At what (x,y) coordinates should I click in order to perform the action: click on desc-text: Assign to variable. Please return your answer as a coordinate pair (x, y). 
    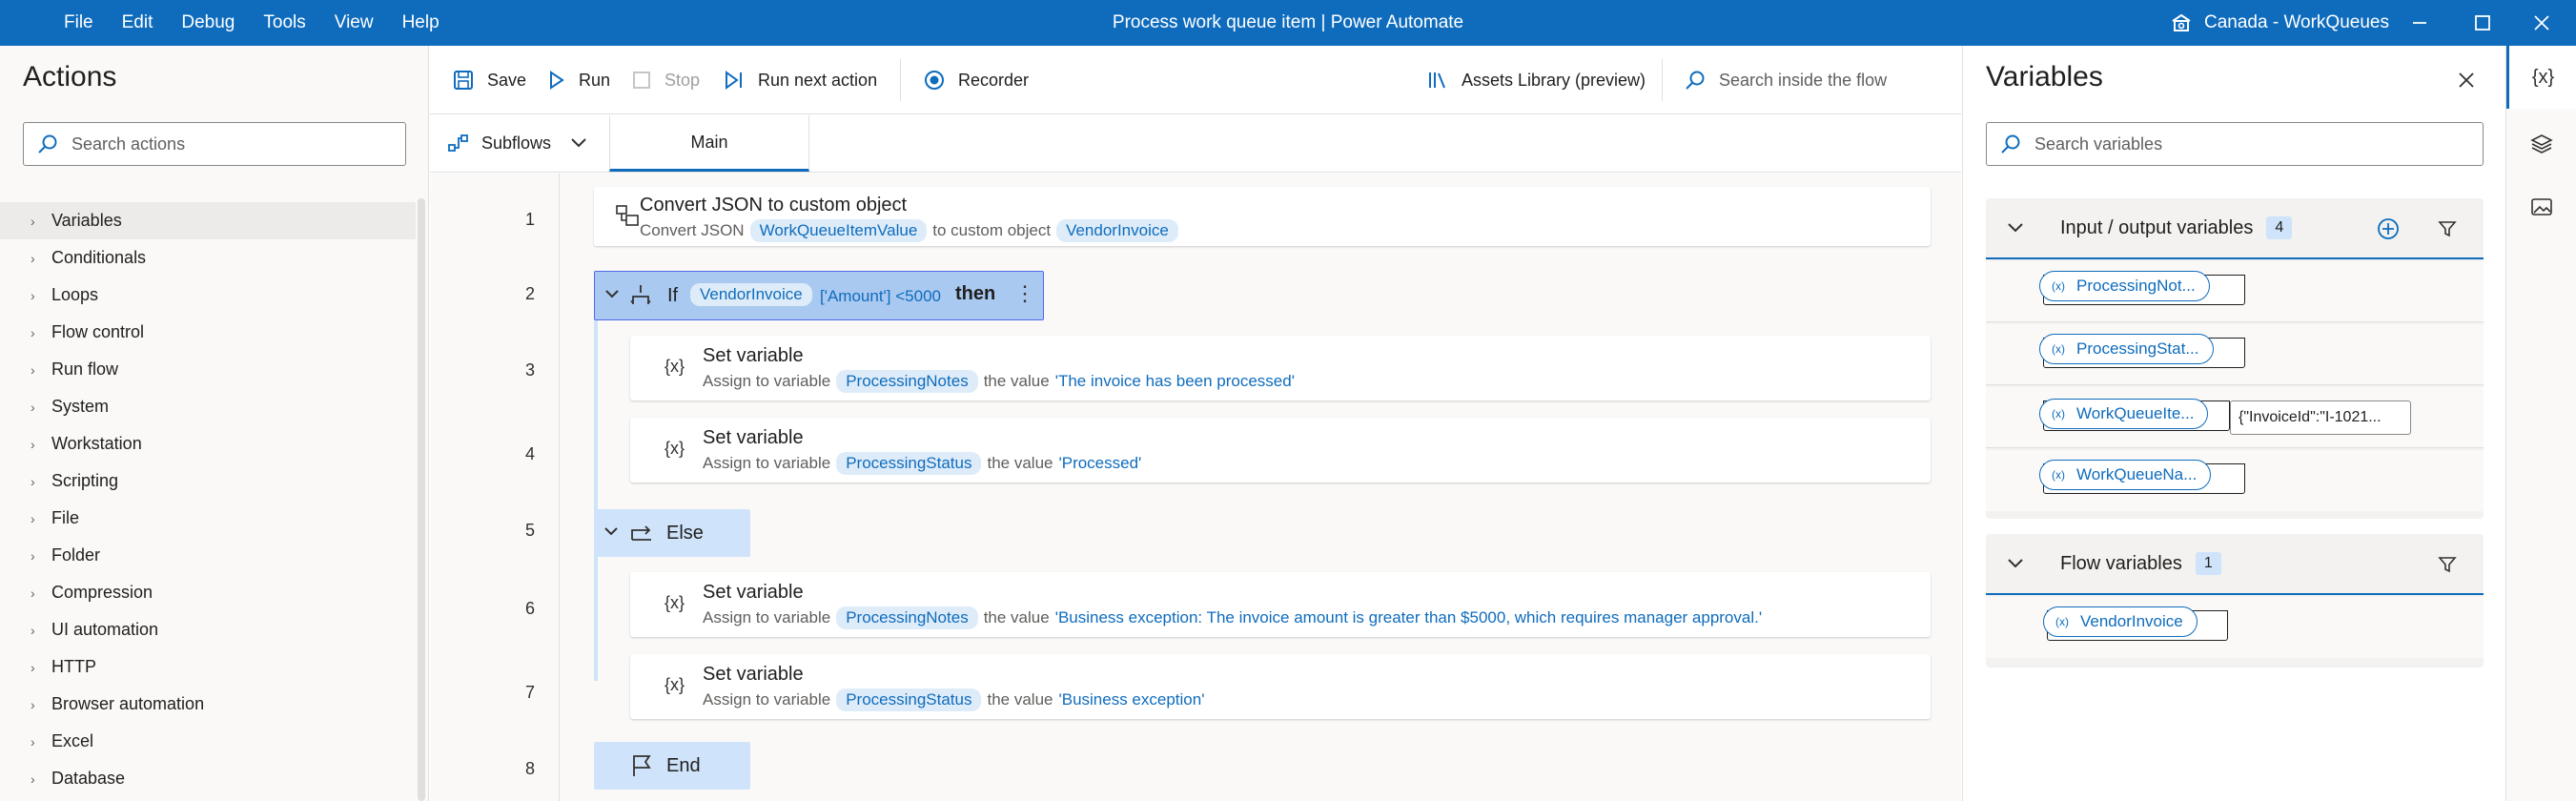
    Looking at the image, I should click on (767, 699).